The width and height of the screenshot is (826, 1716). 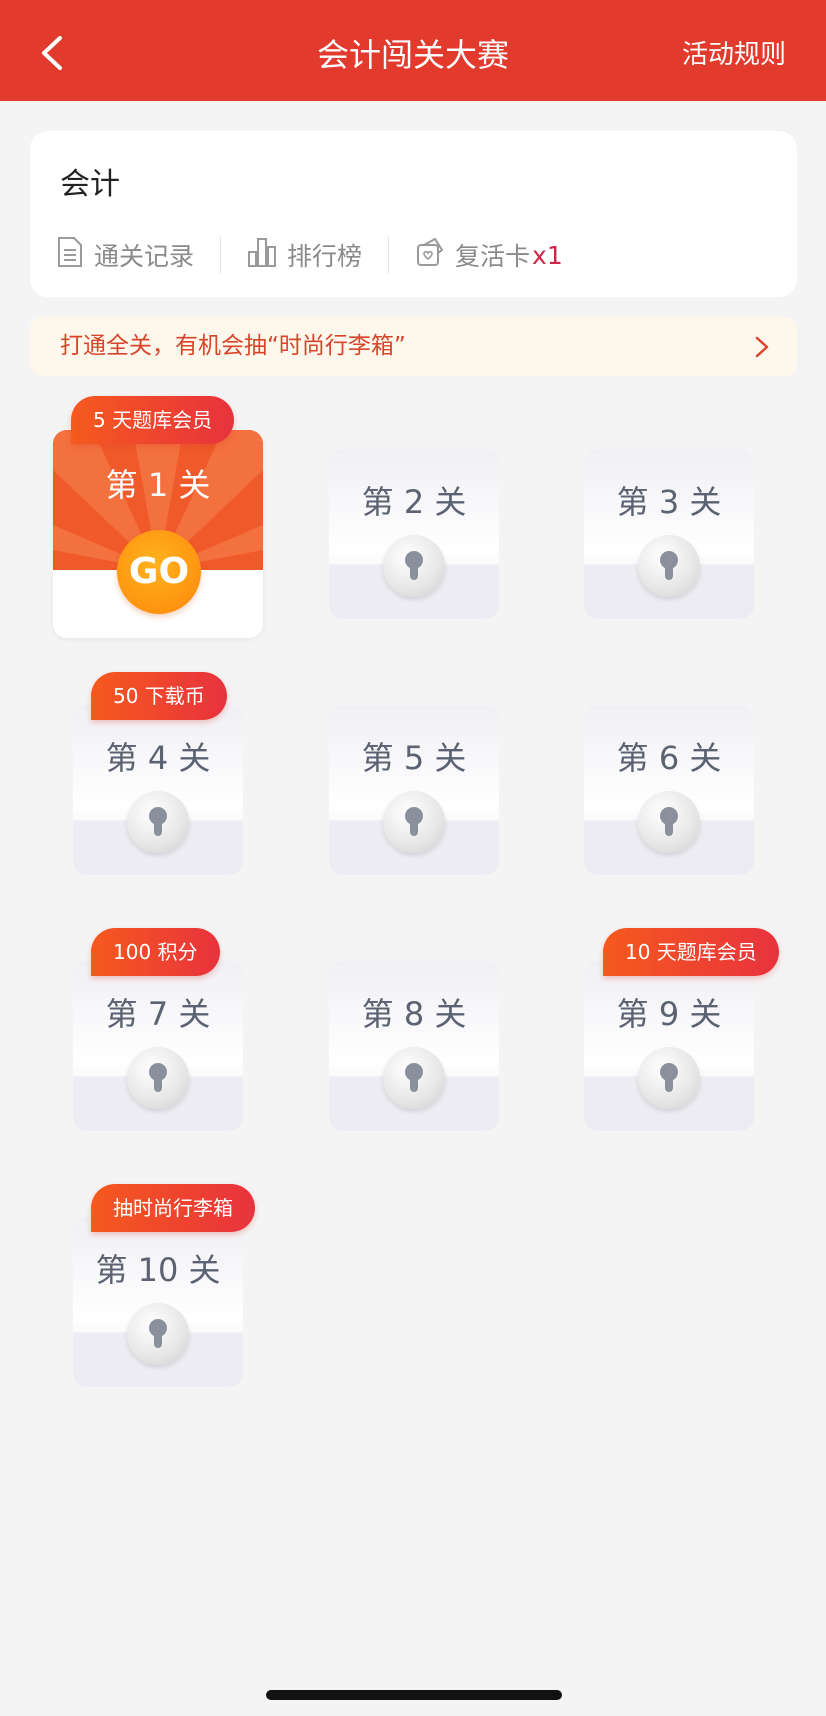 What do you see at coordinates (173, 1208) in the screenshot?
I see `level-10-reward-badge: 抽时尚行李箱` at bounding box center [173, 1208].